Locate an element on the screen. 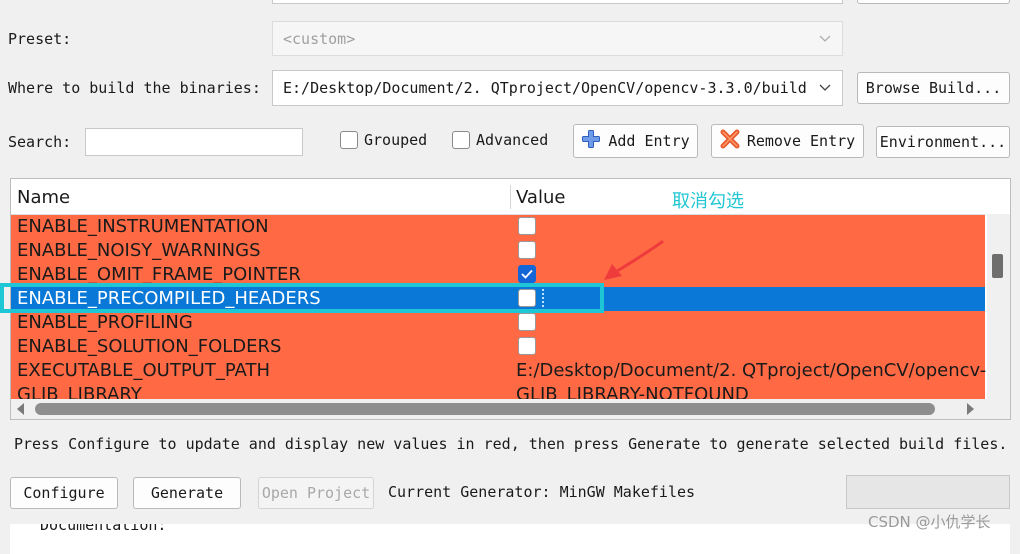  scroll-right-icon is located at coordinates (970, 409).